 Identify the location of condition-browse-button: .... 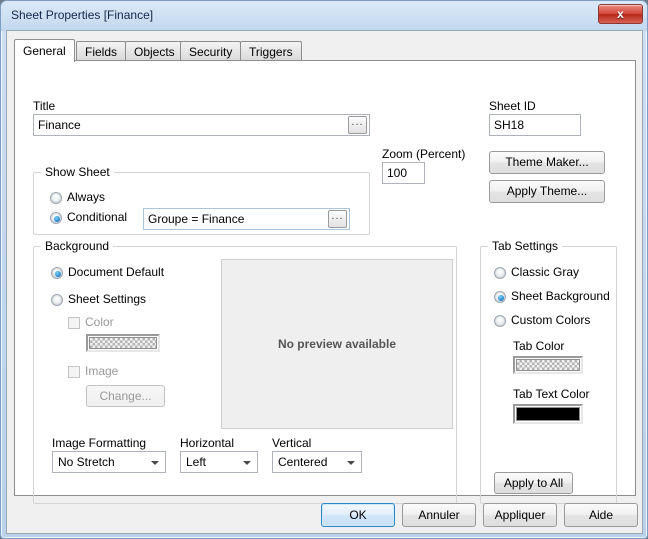
(337, 219).